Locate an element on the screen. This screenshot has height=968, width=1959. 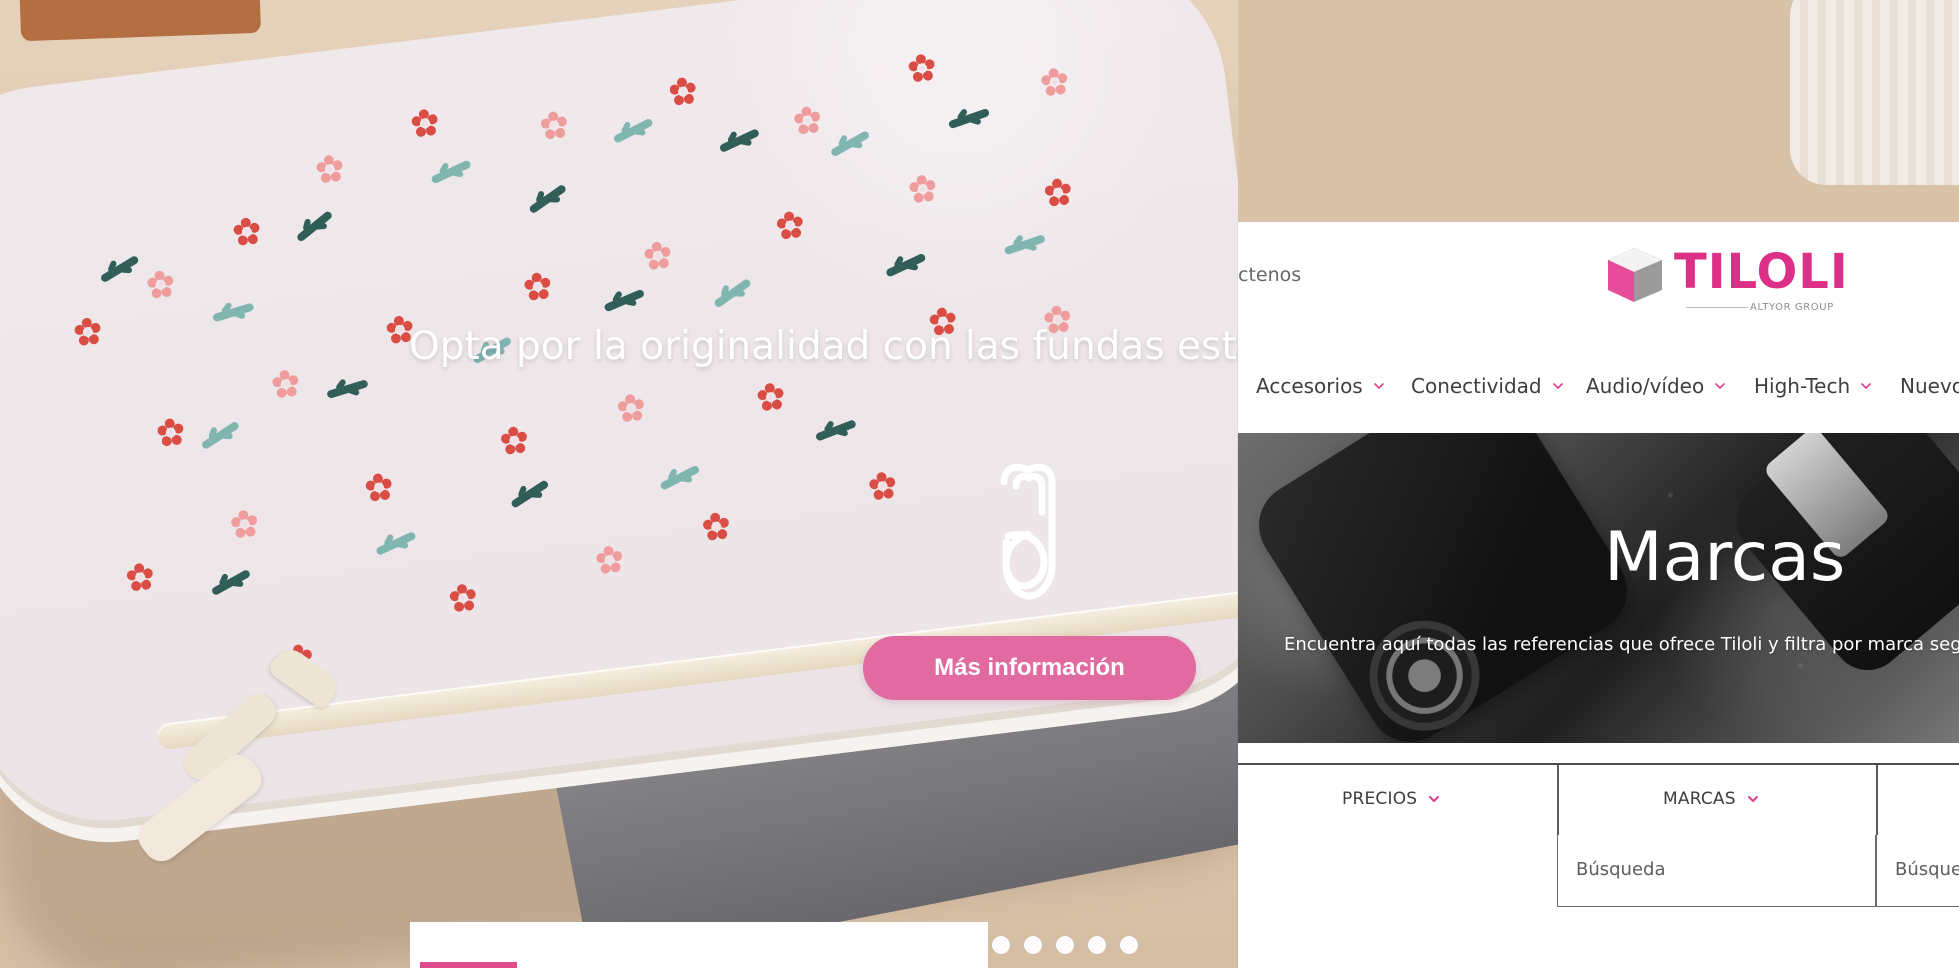
brand-name: TILOLI is located at coordinates (1761, 272).